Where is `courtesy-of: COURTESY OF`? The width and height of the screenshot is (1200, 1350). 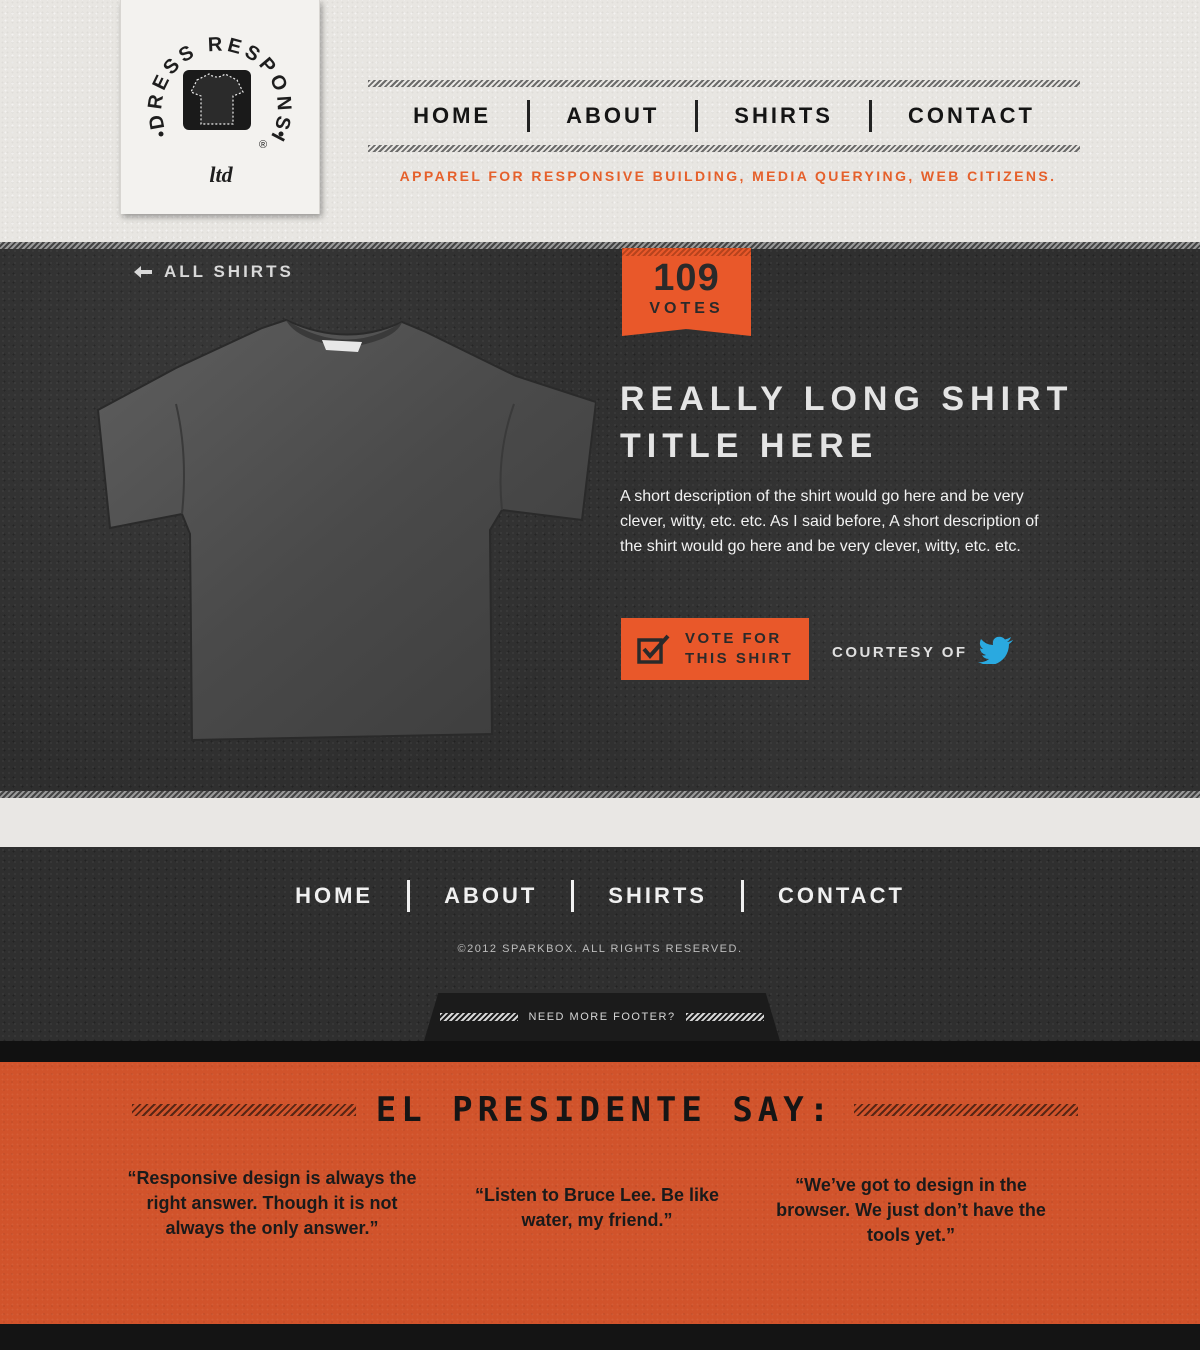
courtesy-of: COURTESY OF is located at coordinates (923, 652).